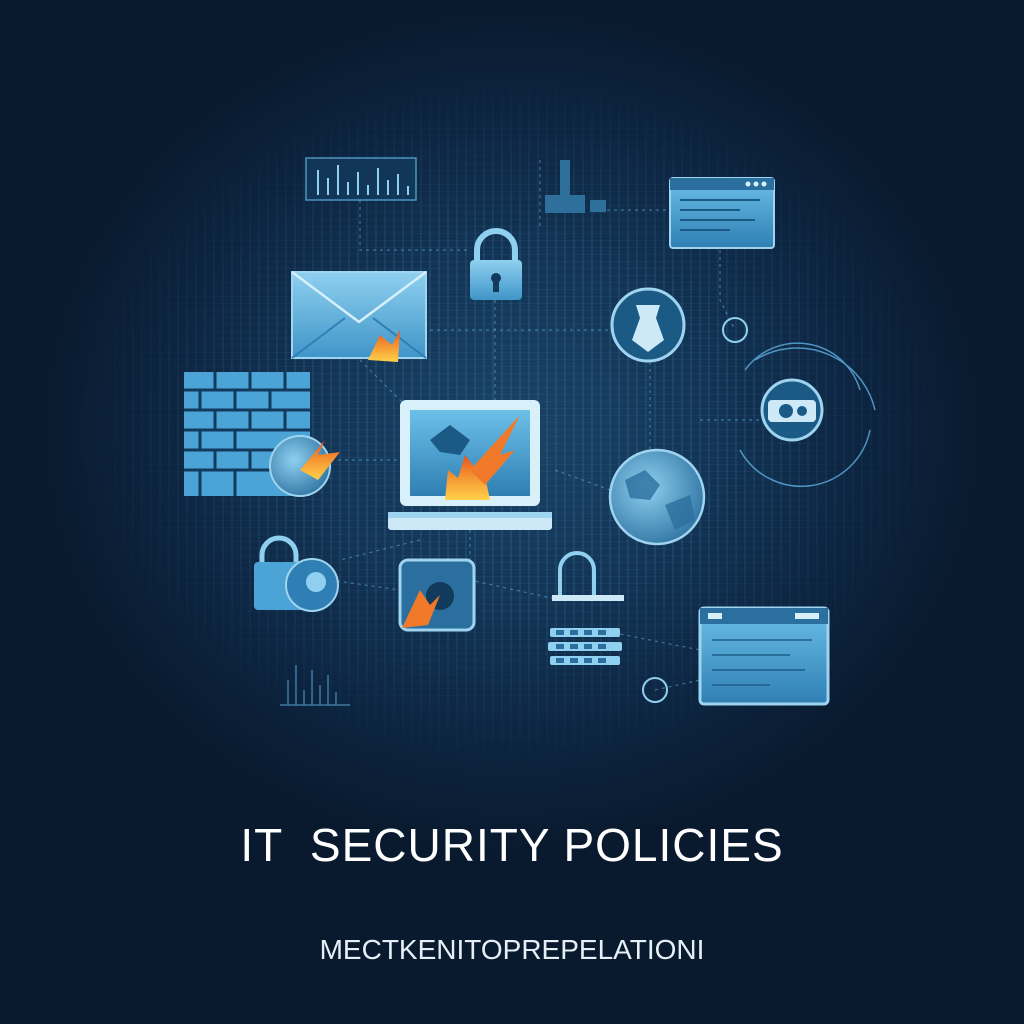 The height and width of the screenshot is (1024, 1024). Describe the element at coordinates (512, 845) in the screenshot. I see `poster-title: IT SECURITY POLICIES` at that location.